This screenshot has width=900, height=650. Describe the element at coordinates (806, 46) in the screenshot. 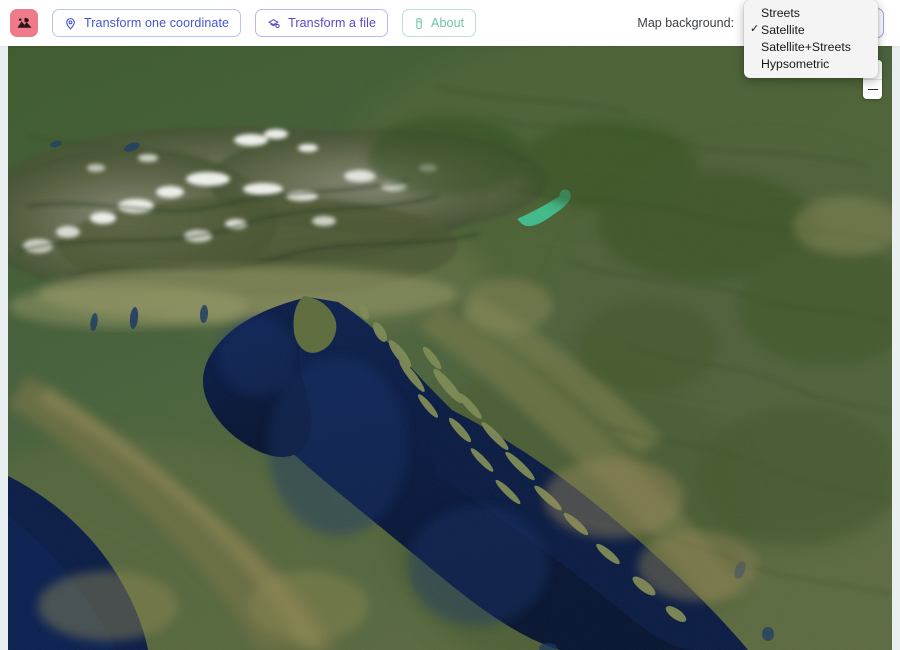

I see `dropdown-option-satellite-streets-label: Satellite+Streets` at that location.